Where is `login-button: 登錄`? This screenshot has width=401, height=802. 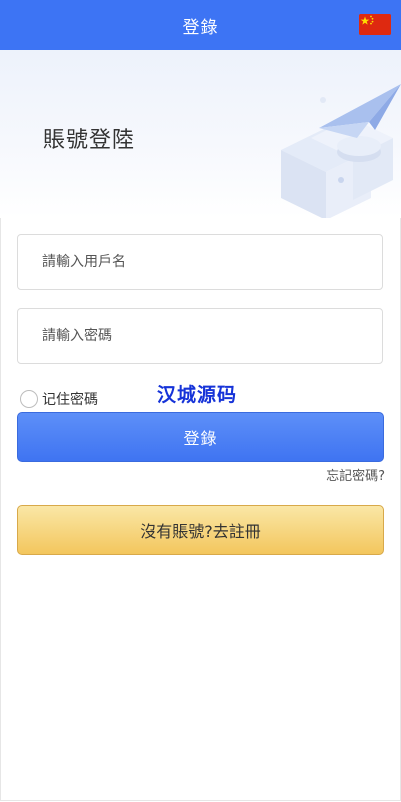
login-button: 登錄 is located at coordinates (200, 437).